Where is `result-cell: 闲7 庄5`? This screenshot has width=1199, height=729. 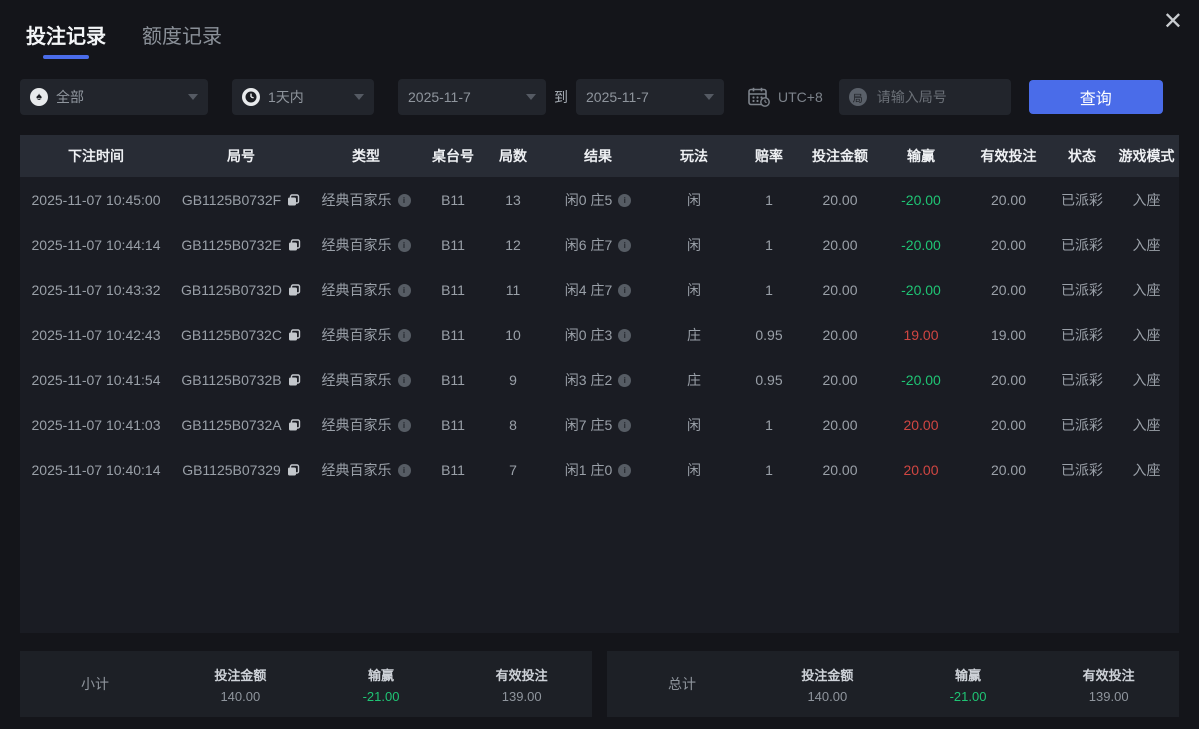
result-cell: 闲7 庄5 is located at coordinates (598, 424).